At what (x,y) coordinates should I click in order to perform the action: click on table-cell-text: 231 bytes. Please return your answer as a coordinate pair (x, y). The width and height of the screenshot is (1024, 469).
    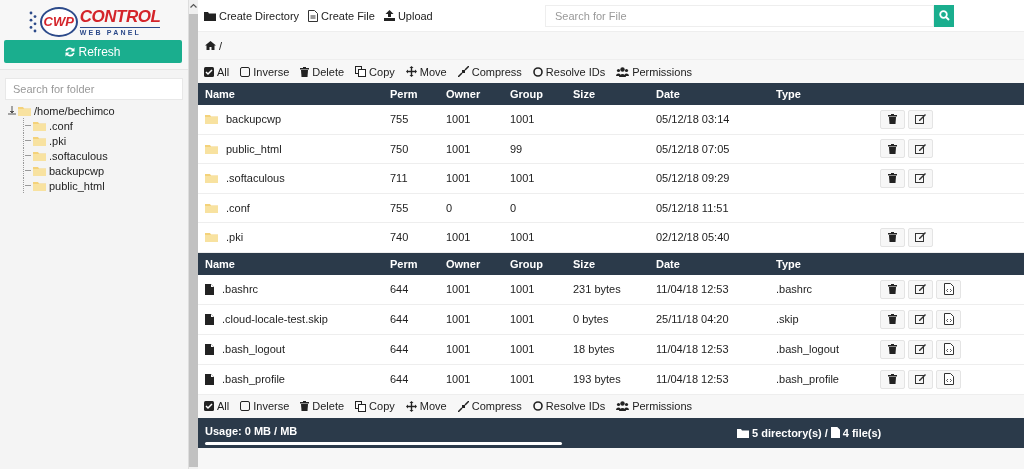
    Looking at the image, I should click on (597, 289).